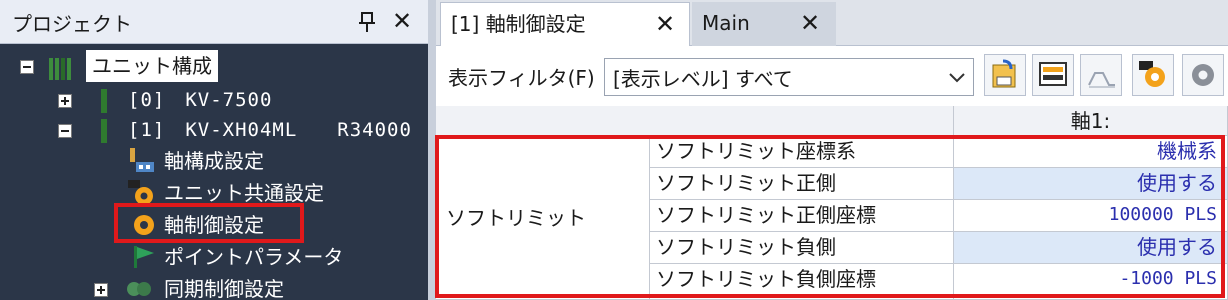 Image resolution: width=1228 pixels, height=300 pixels. I want to click on grid-header-spacer, so click(695, 121).